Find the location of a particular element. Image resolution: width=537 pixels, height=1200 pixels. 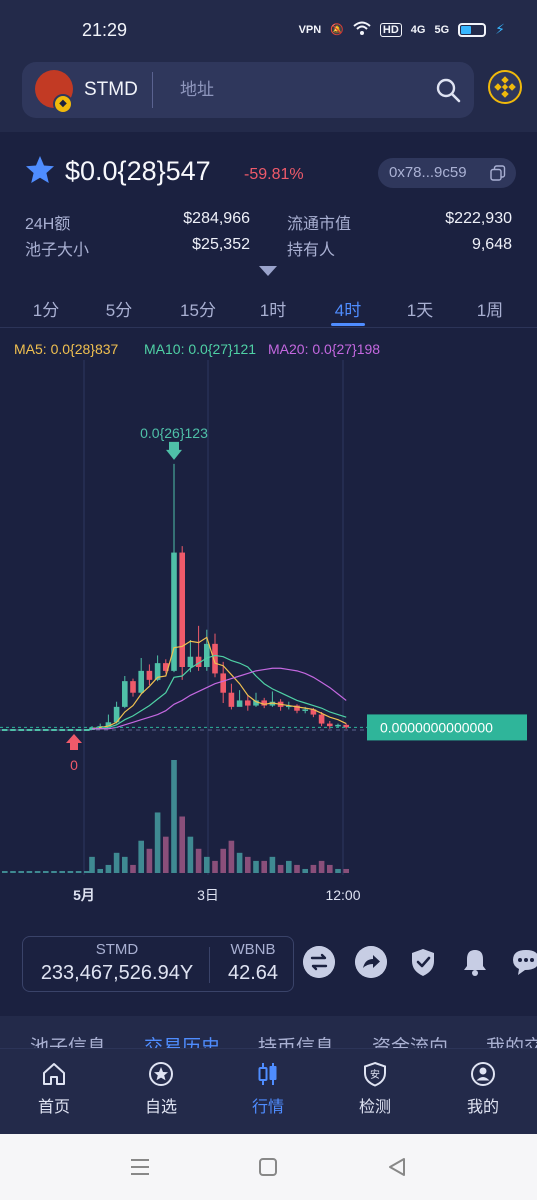

copy-icon is located at coordinates (498, 173).